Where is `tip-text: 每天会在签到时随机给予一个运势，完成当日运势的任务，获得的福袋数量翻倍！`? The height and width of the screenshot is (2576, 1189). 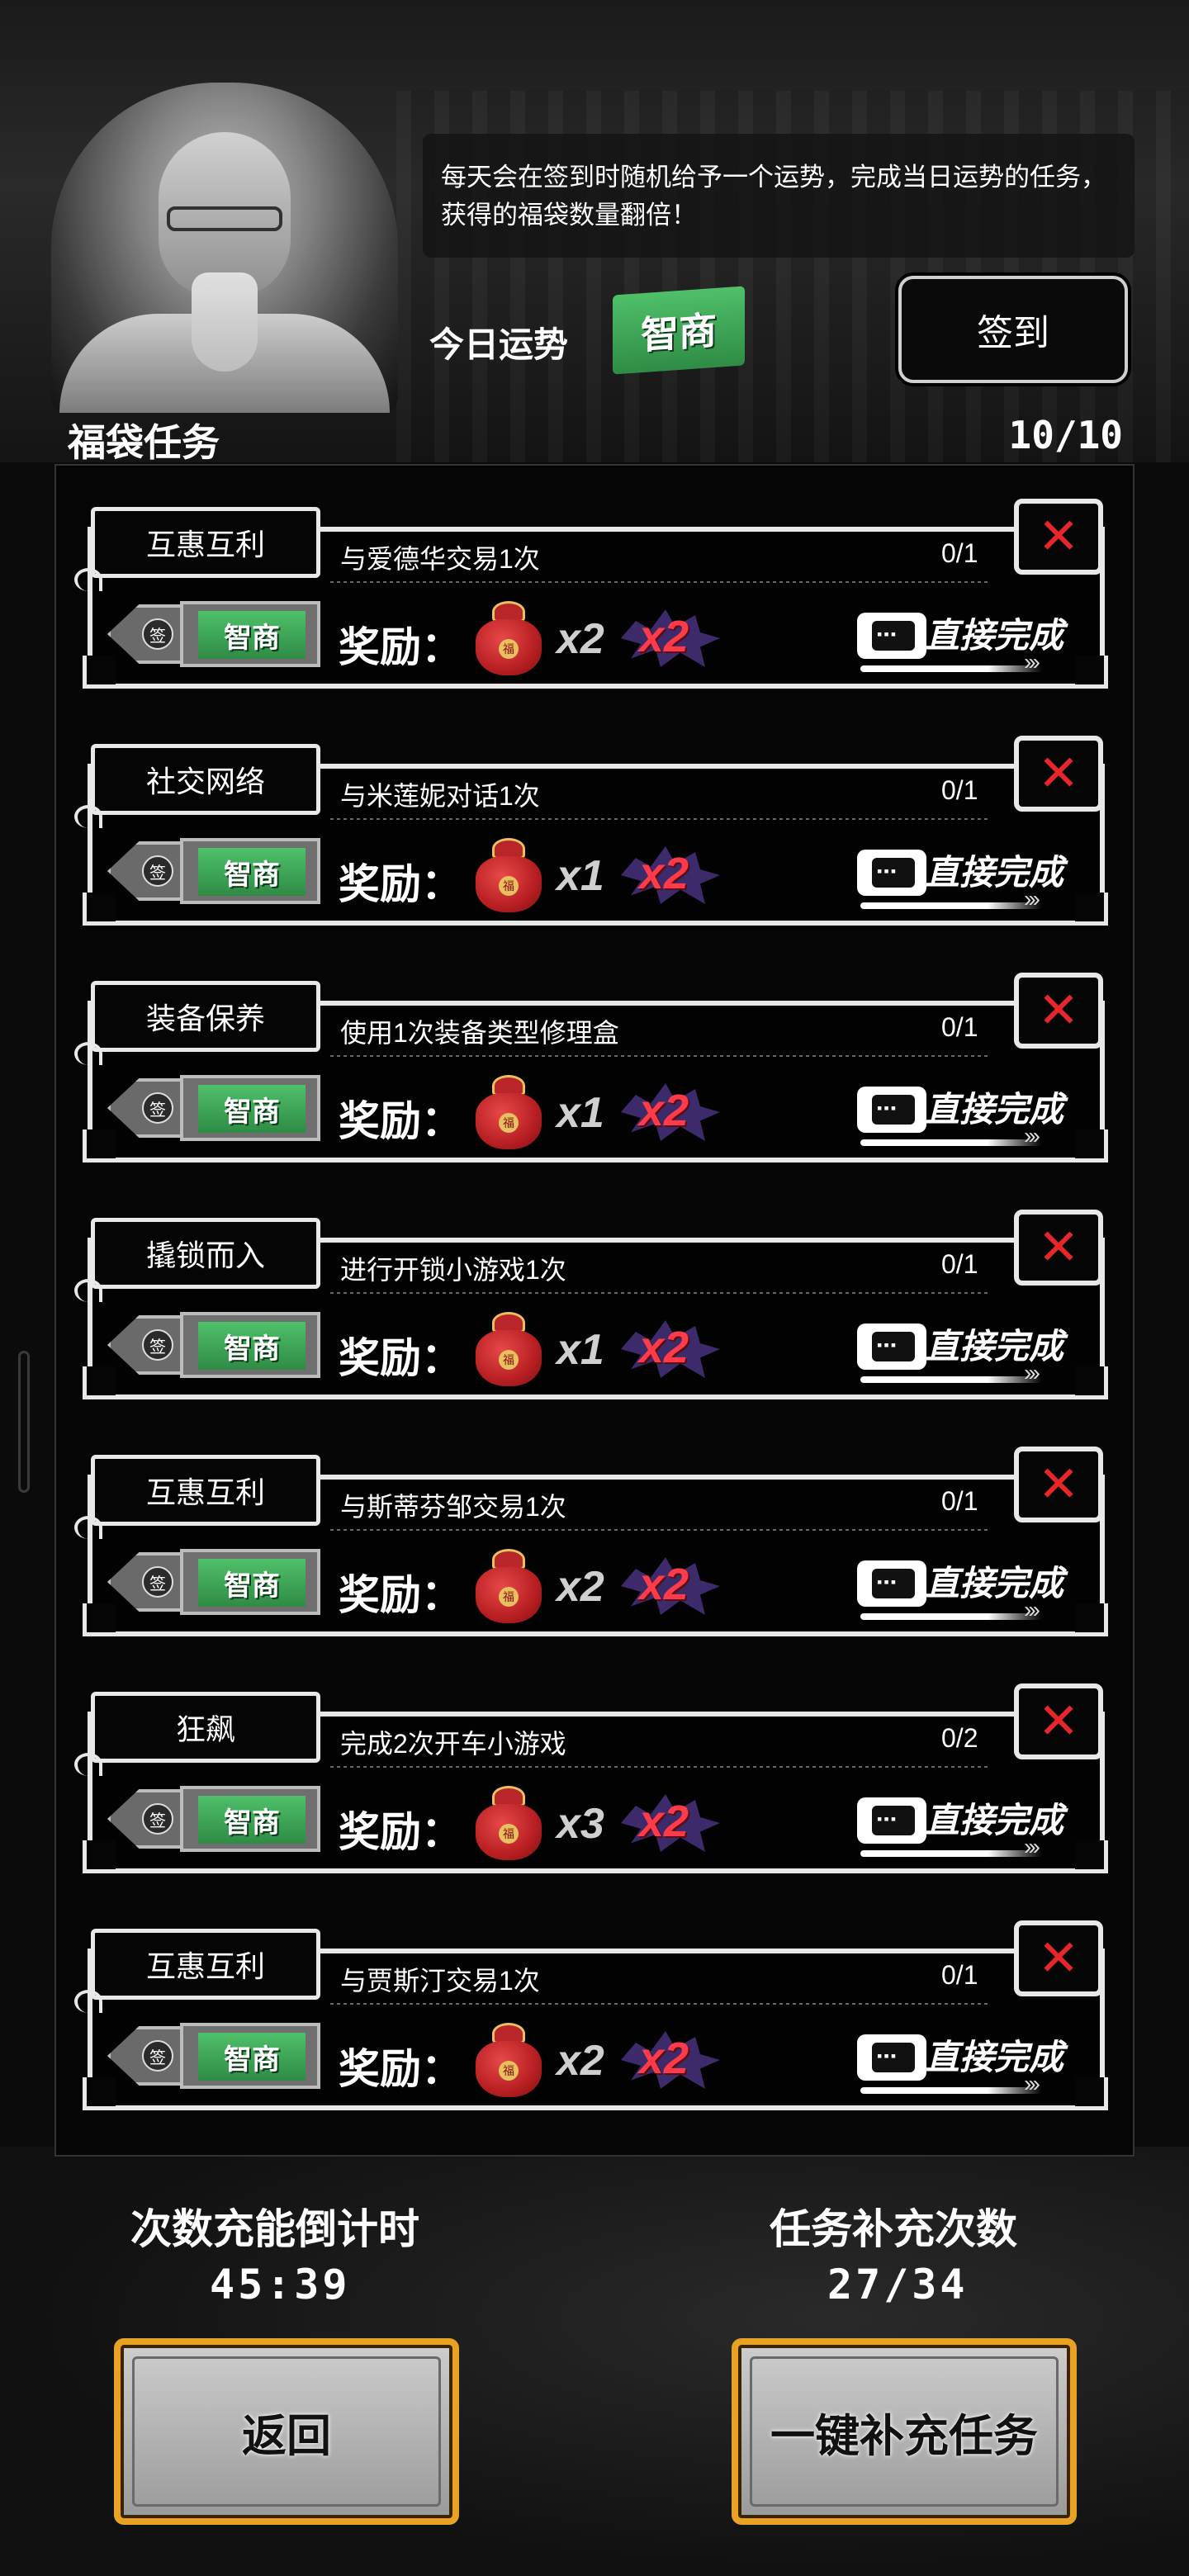
tip-text: 每天会在签到时随机给予一个运势，完成当日运势的任务，获得的福袋数量翻倍！ is located at coordinates (773, 196).